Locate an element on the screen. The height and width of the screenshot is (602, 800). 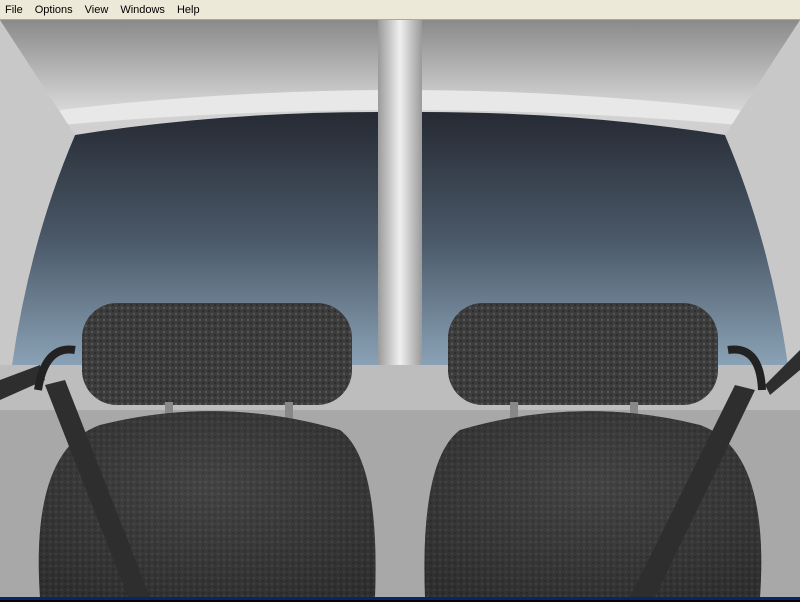
menu-file: File is located at coordinates (14, 10).